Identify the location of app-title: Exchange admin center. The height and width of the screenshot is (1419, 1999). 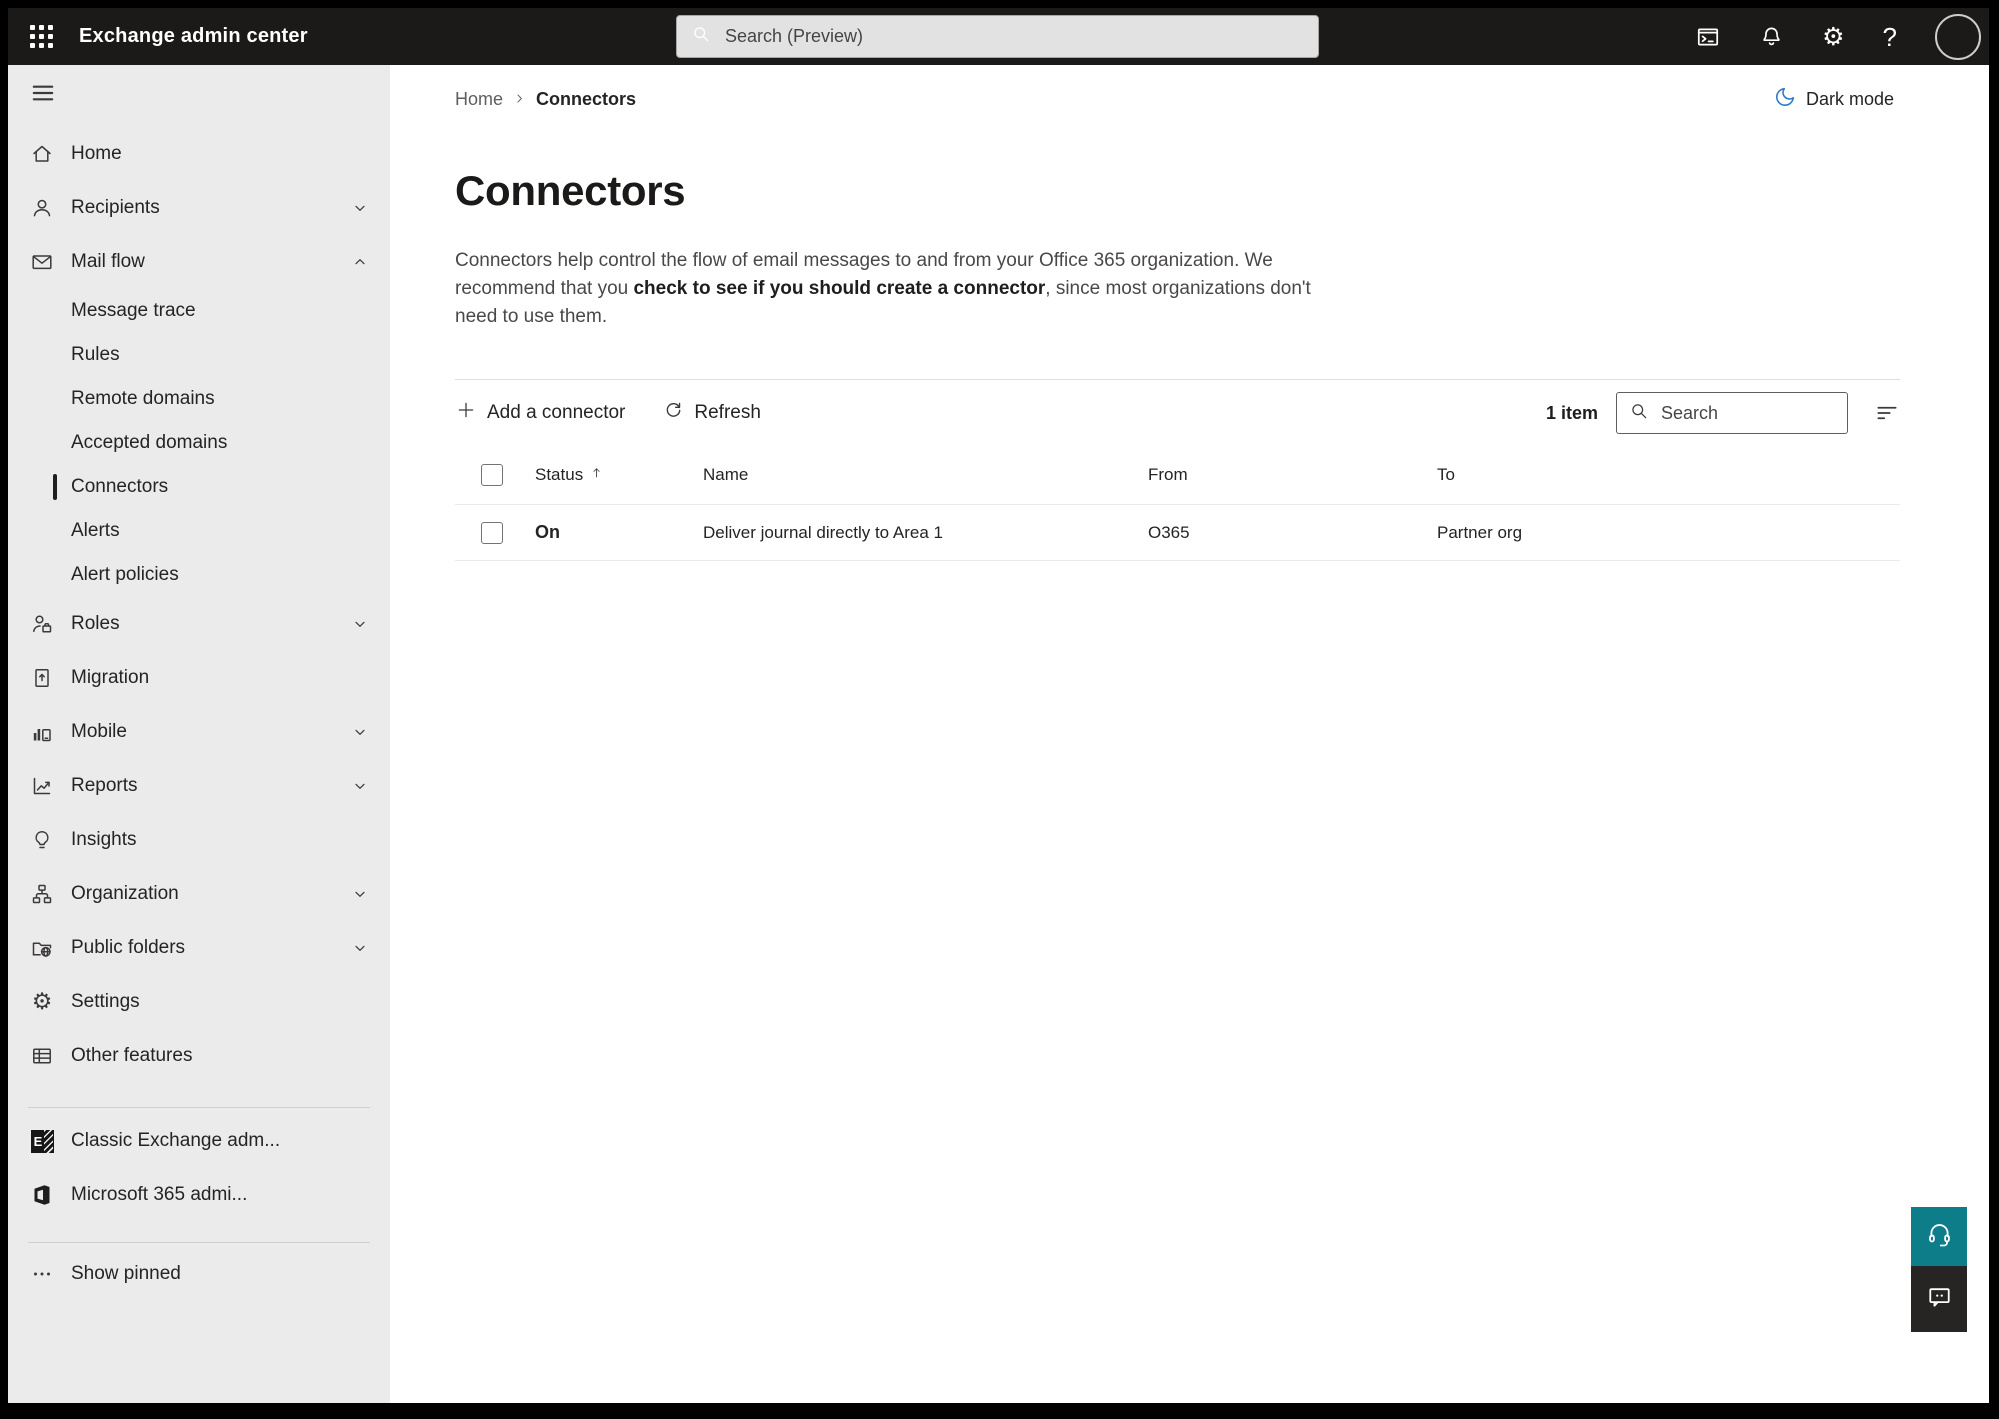
(193, 36).